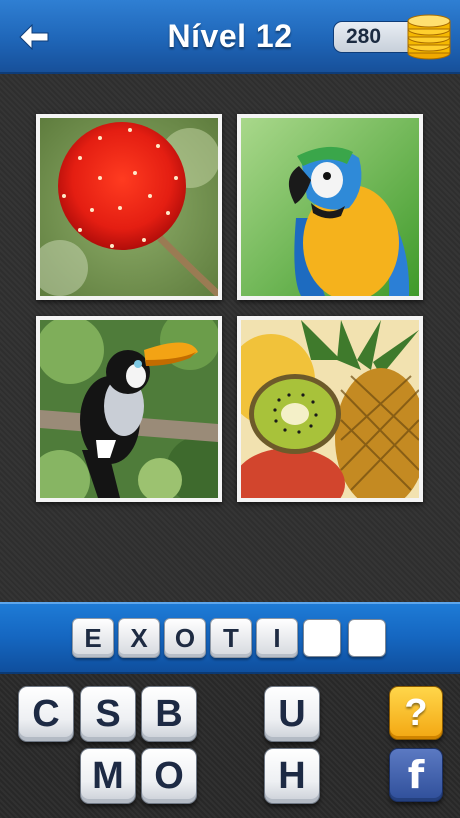  I want to click on photo-toucan, so click(129, 409).